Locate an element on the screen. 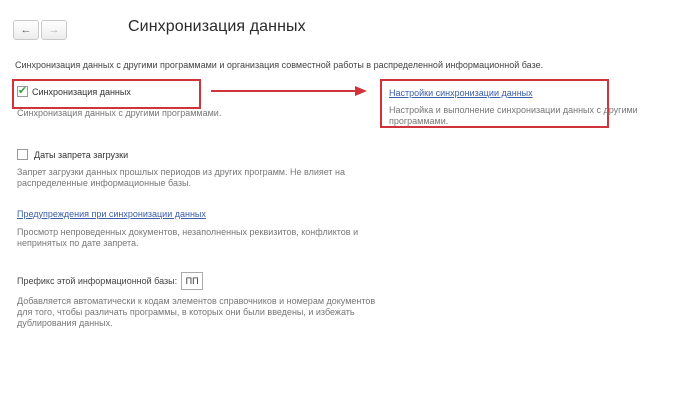 The image size is (691, 397). prefix-row: Префикс этой информационной базы: is located at coordinates (110, 281).